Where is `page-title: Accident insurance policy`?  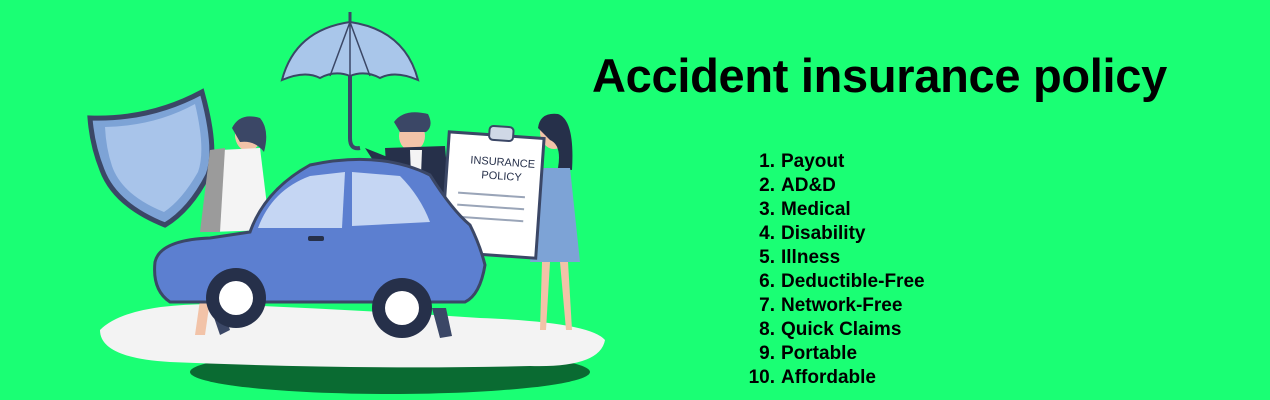
page-title: Accident insurance policy is located at coordinates (879, 75).